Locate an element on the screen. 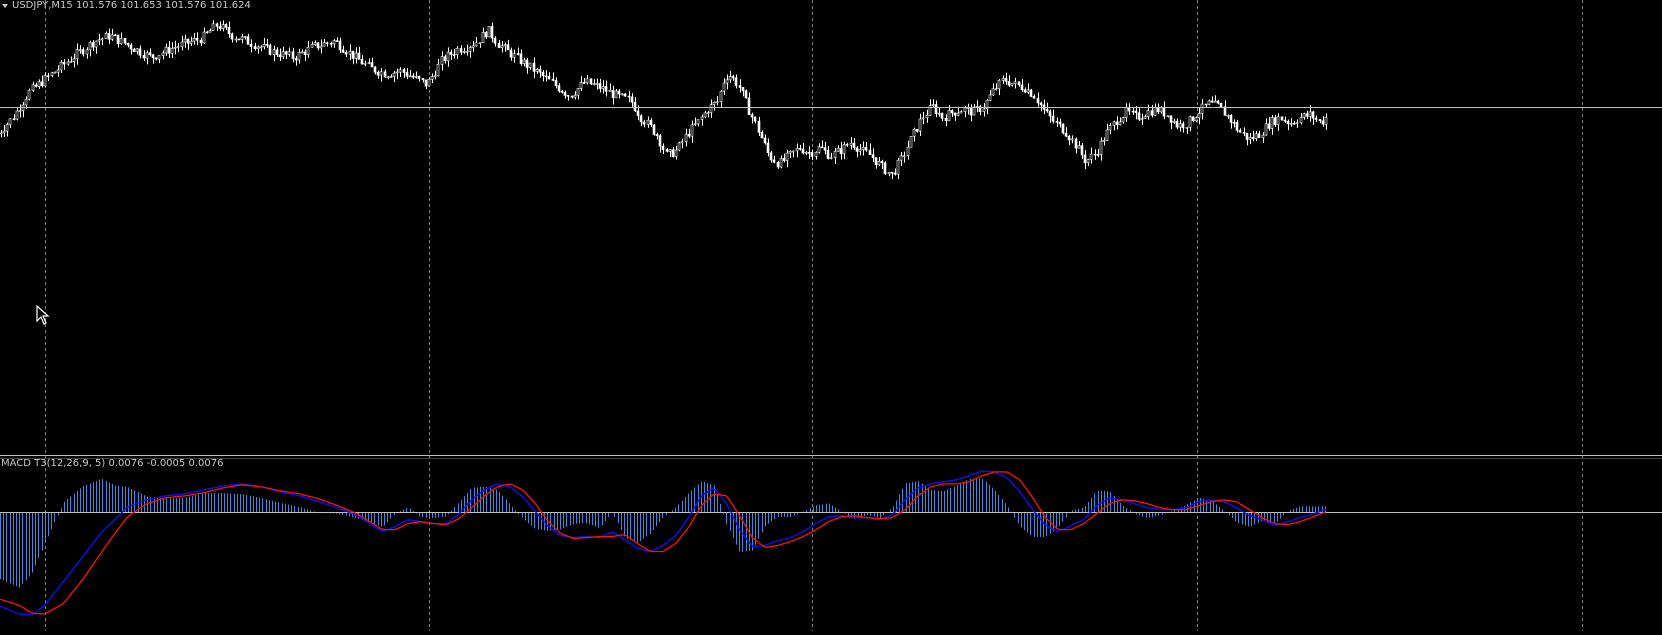 Image resolution: width=1662 pixels, height=635 pixels. mouse-cursor-icon is located at coordinates (43, 315).